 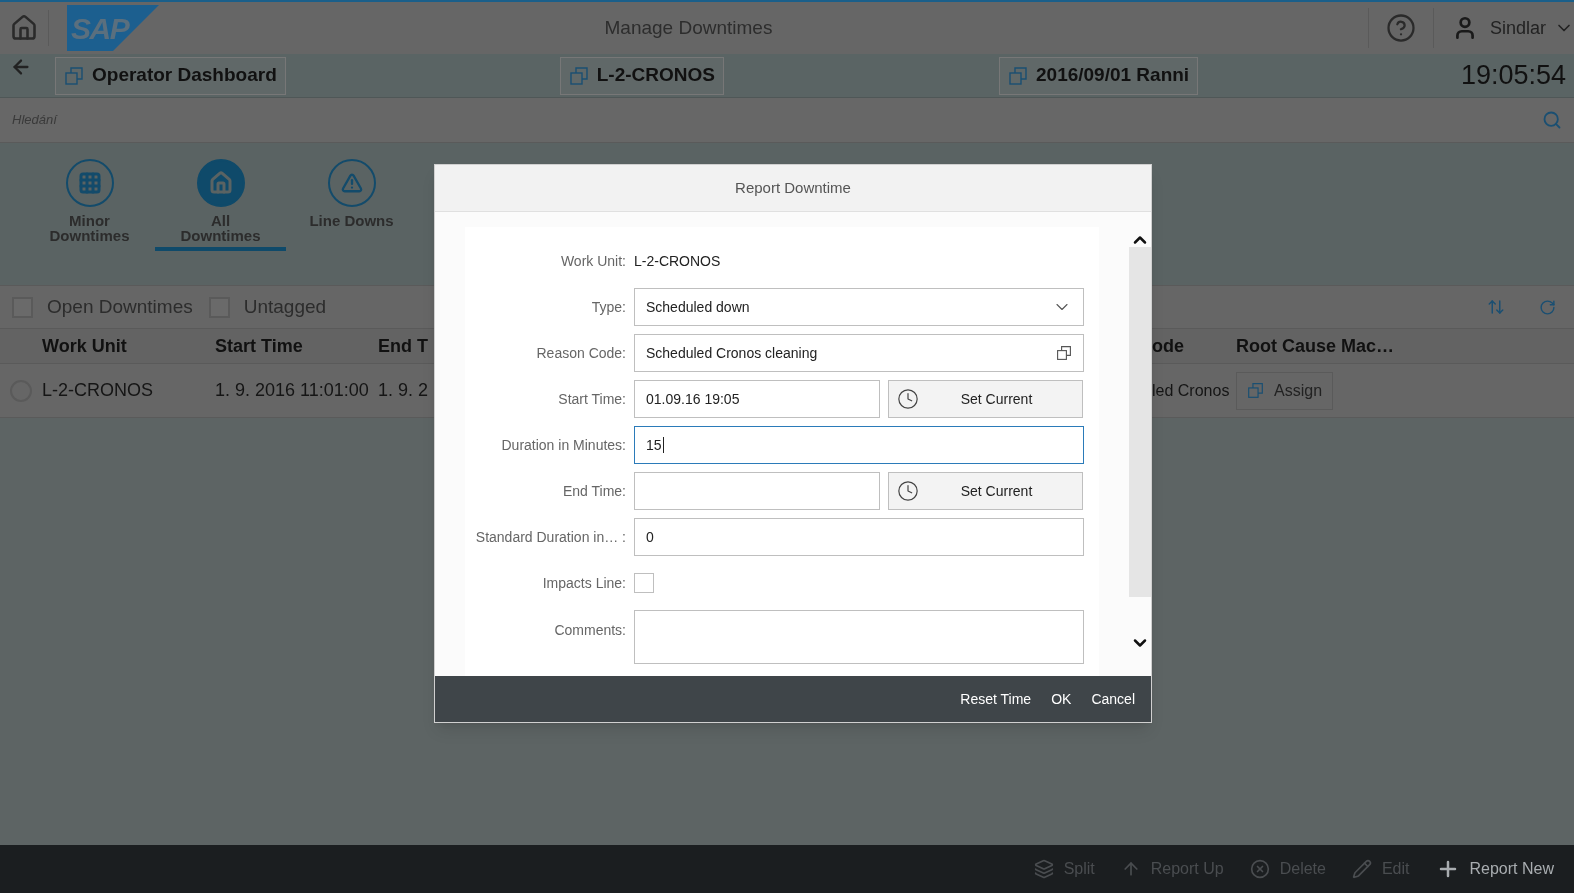 I want to click on app-title: Manage Downtimes, so click(x=688, y=27).